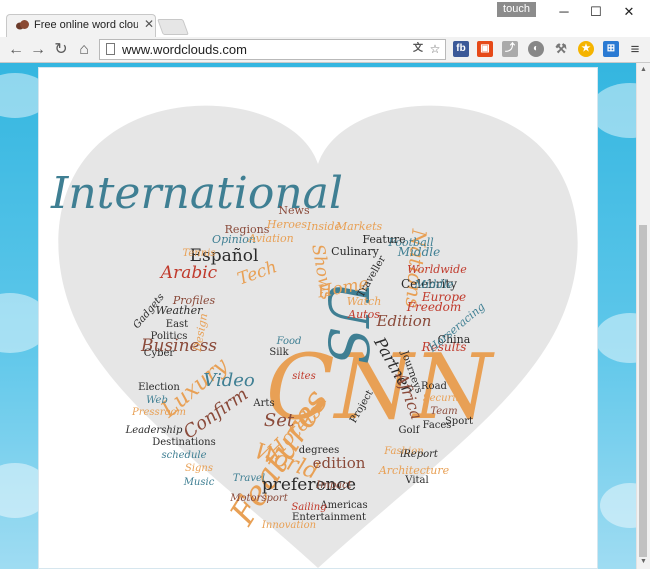 This screenshot has height=573, width=650. I want to click on cloud-word: Feature, so click(383, 239).